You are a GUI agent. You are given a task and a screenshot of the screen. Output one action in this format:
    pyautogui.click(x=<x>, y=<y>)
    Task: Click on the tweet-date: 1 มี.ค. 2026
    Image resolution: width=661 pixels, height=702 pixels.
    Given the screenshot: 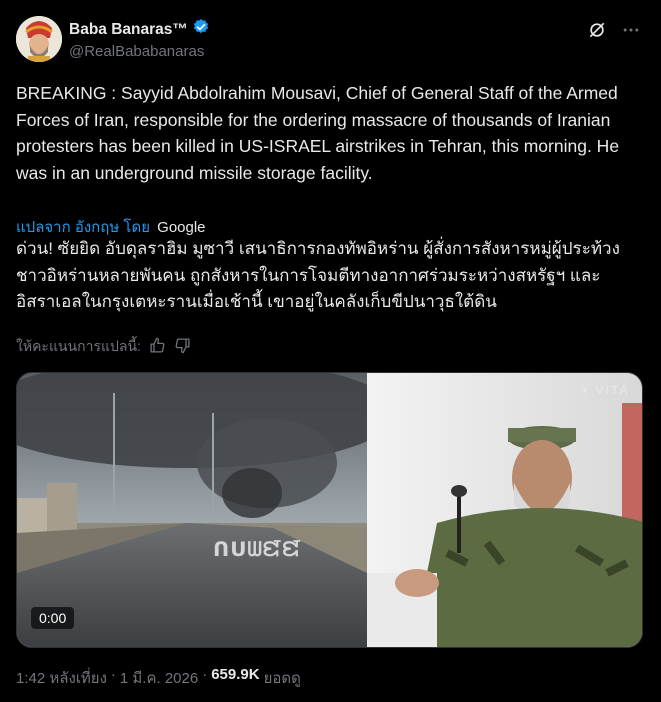 What is the action you would take?
    pyautogui.click(x=159, y=678)
    